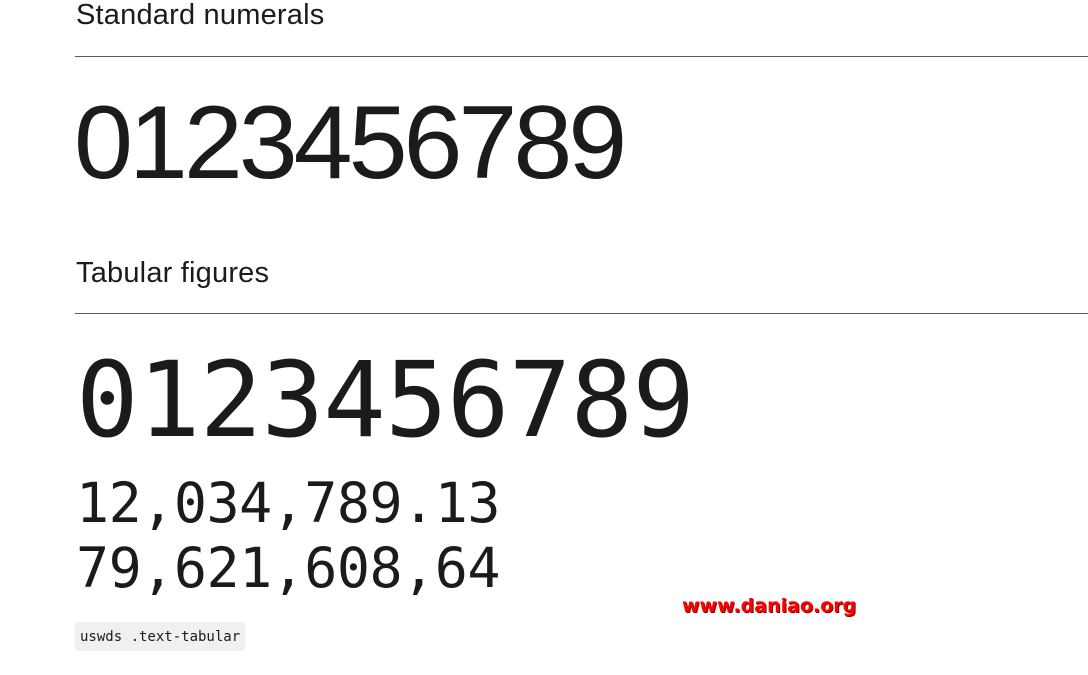  I want to click on tabular-section-divider, so click(581, 313).